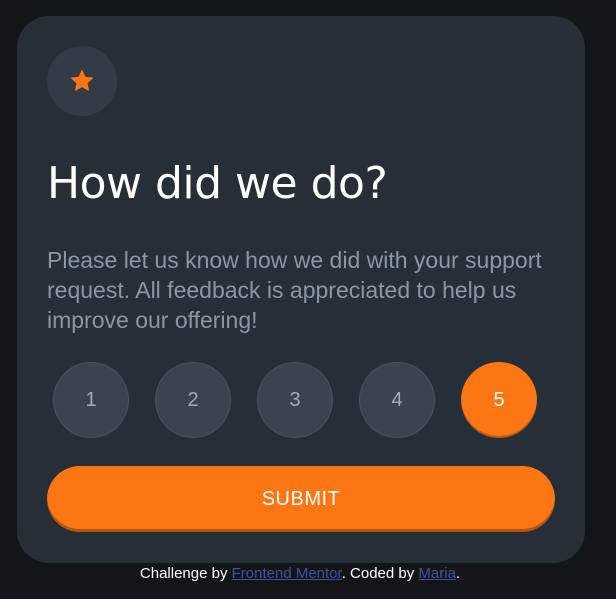  I want to click on card-title: How did we do?, so click(217, 183).